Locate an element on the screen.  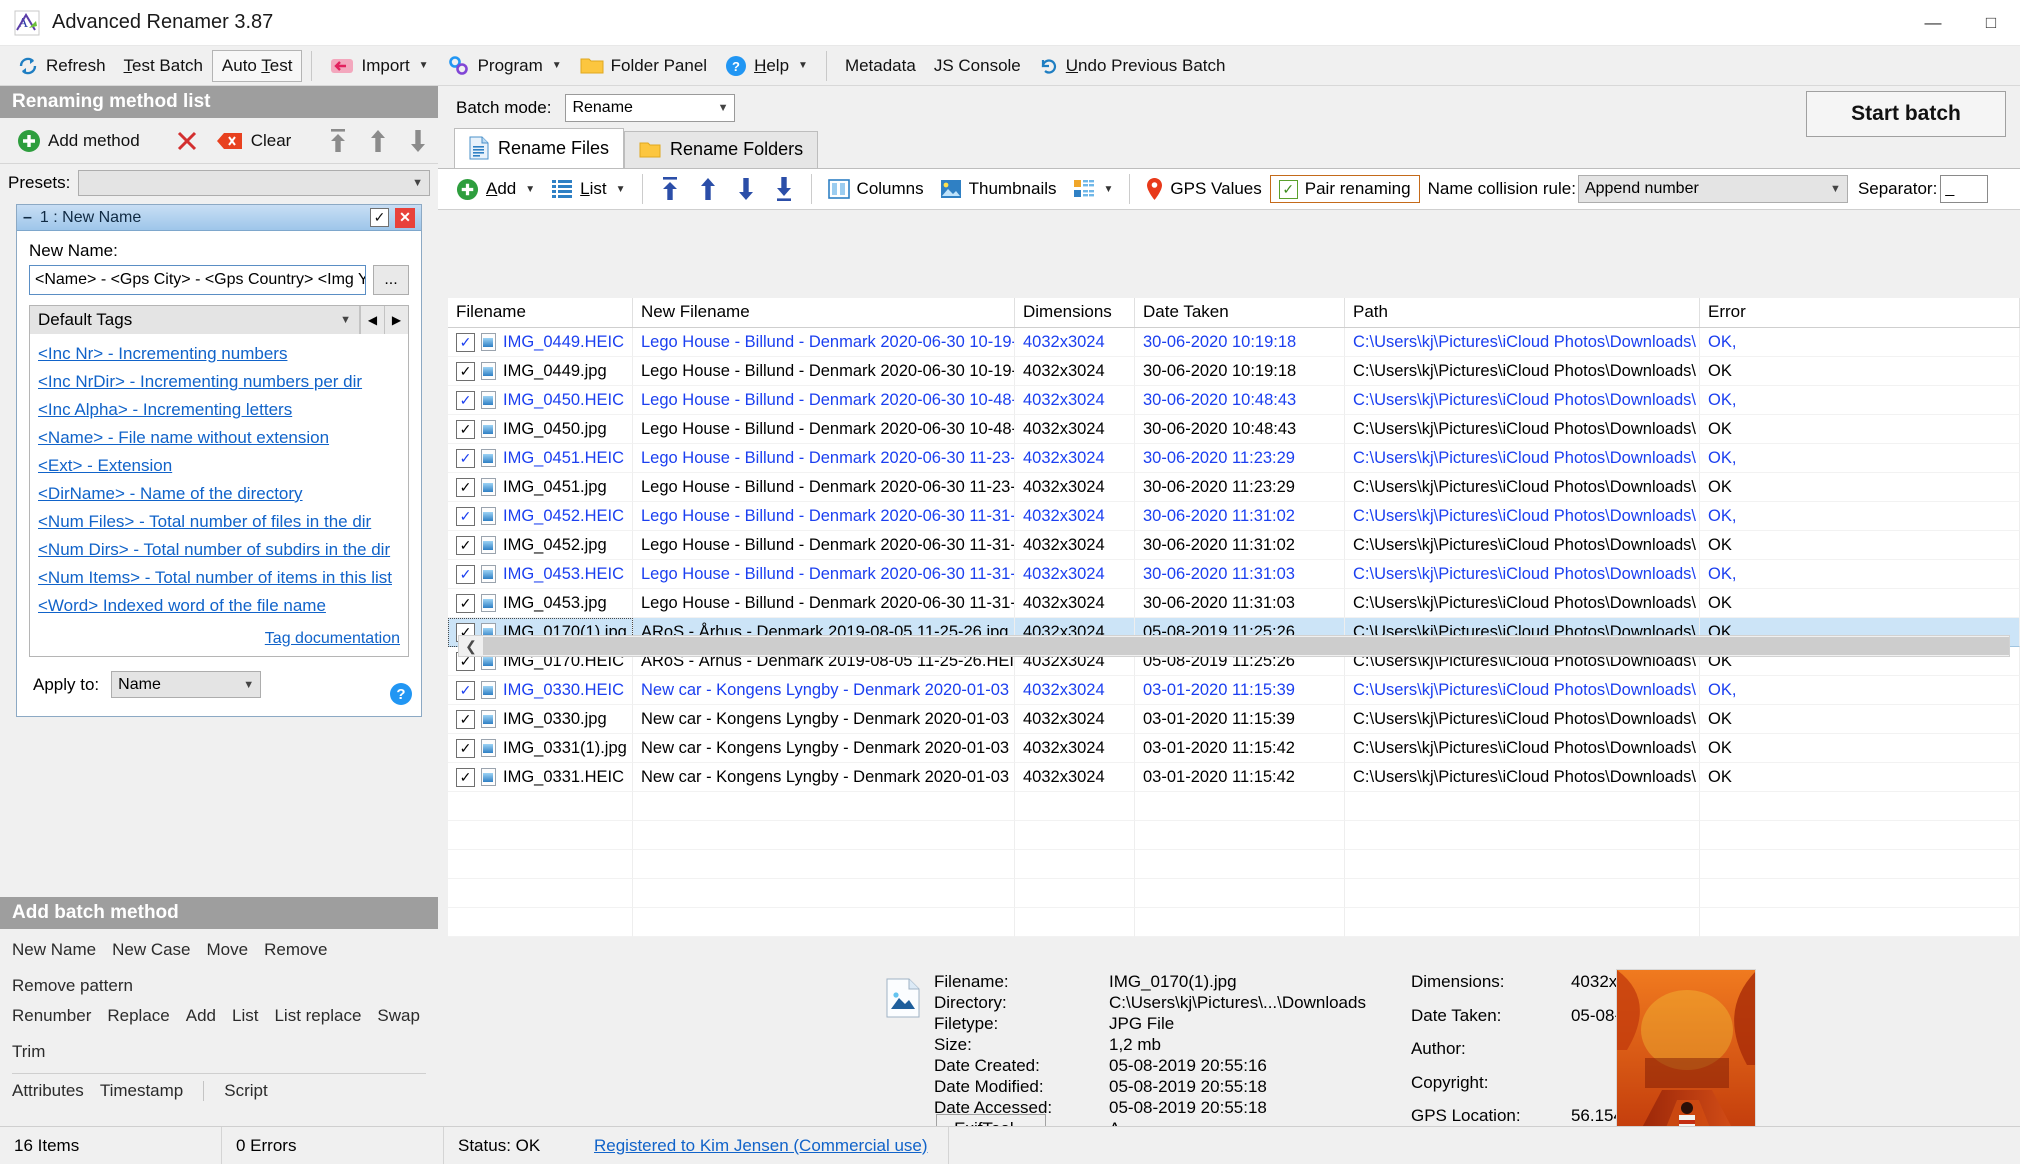
tag-link-0: <Inc Nr> - Incrementing numbers is located at coordinates (219, 354).